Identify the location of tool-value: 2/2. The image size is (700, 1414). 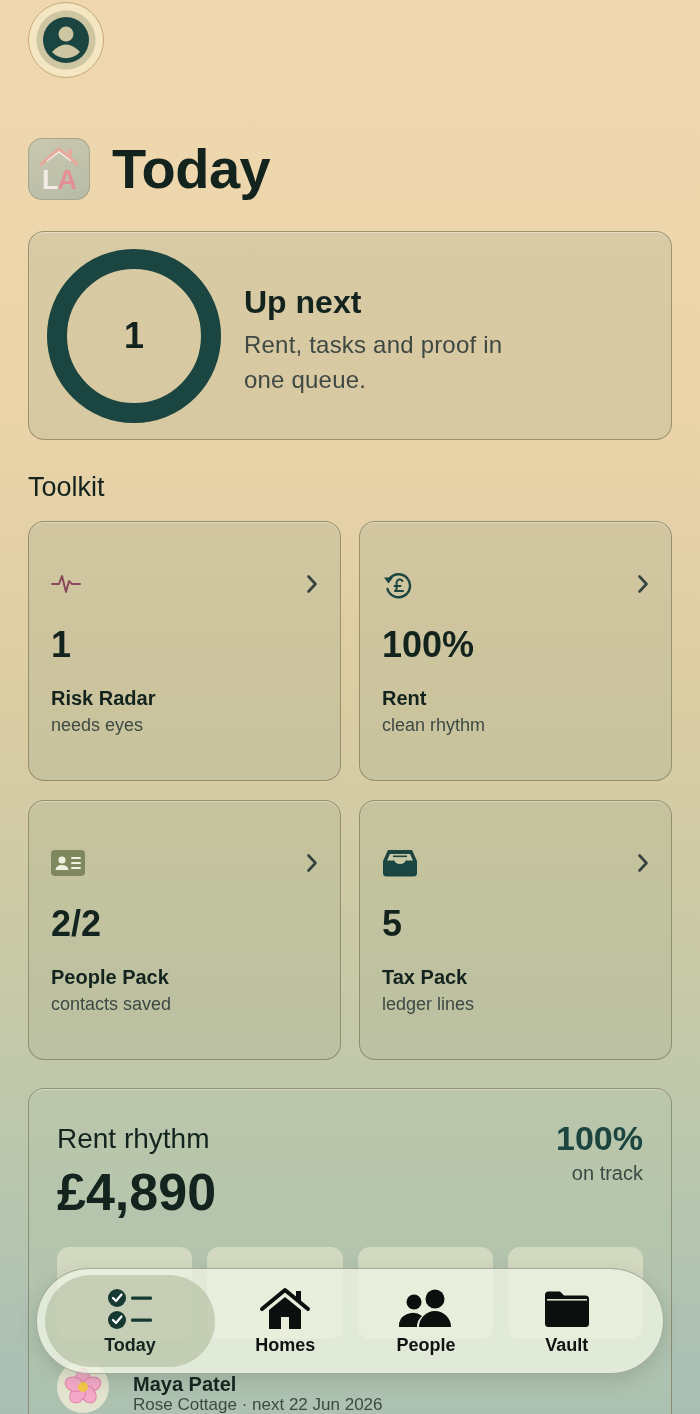
(77, 924).